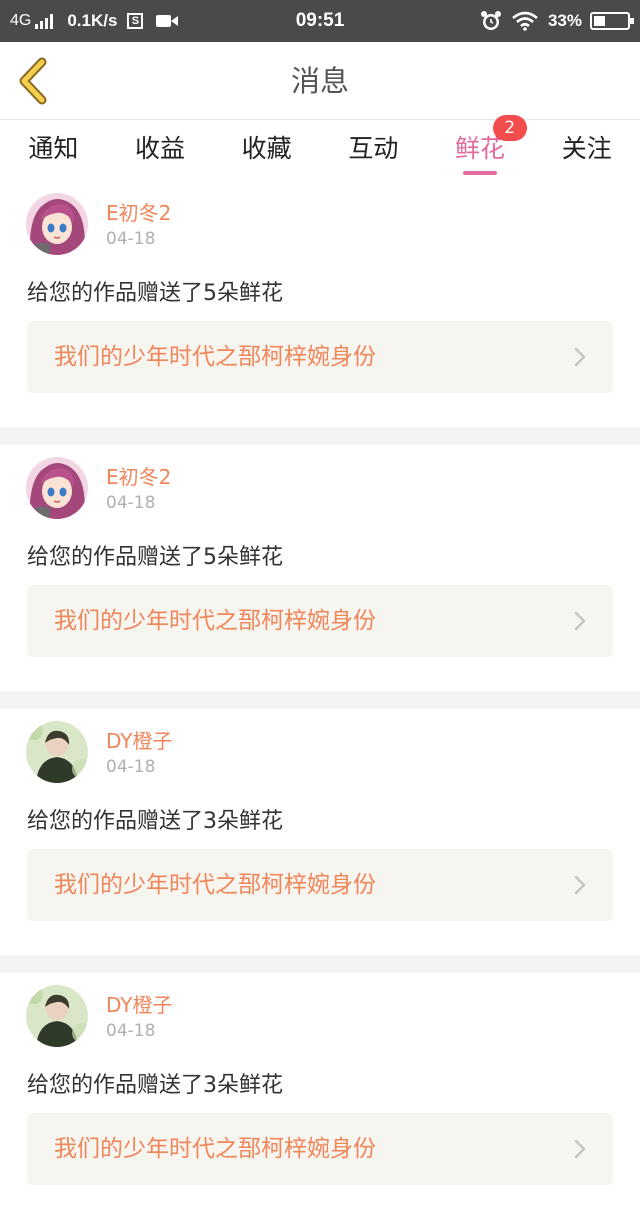 The height and width of the screenshot is (1219, 640). What do you see at coordinates (612, 21) in the screenshot?
I see `battery-icon` at bounding box center [612, 21].